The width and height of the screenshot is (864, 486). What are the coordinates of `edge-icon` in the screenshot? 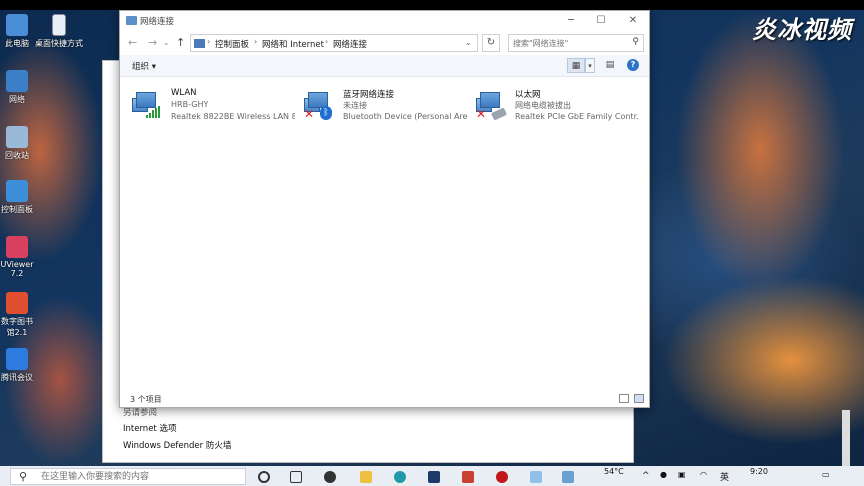 It's located at (400, 477).